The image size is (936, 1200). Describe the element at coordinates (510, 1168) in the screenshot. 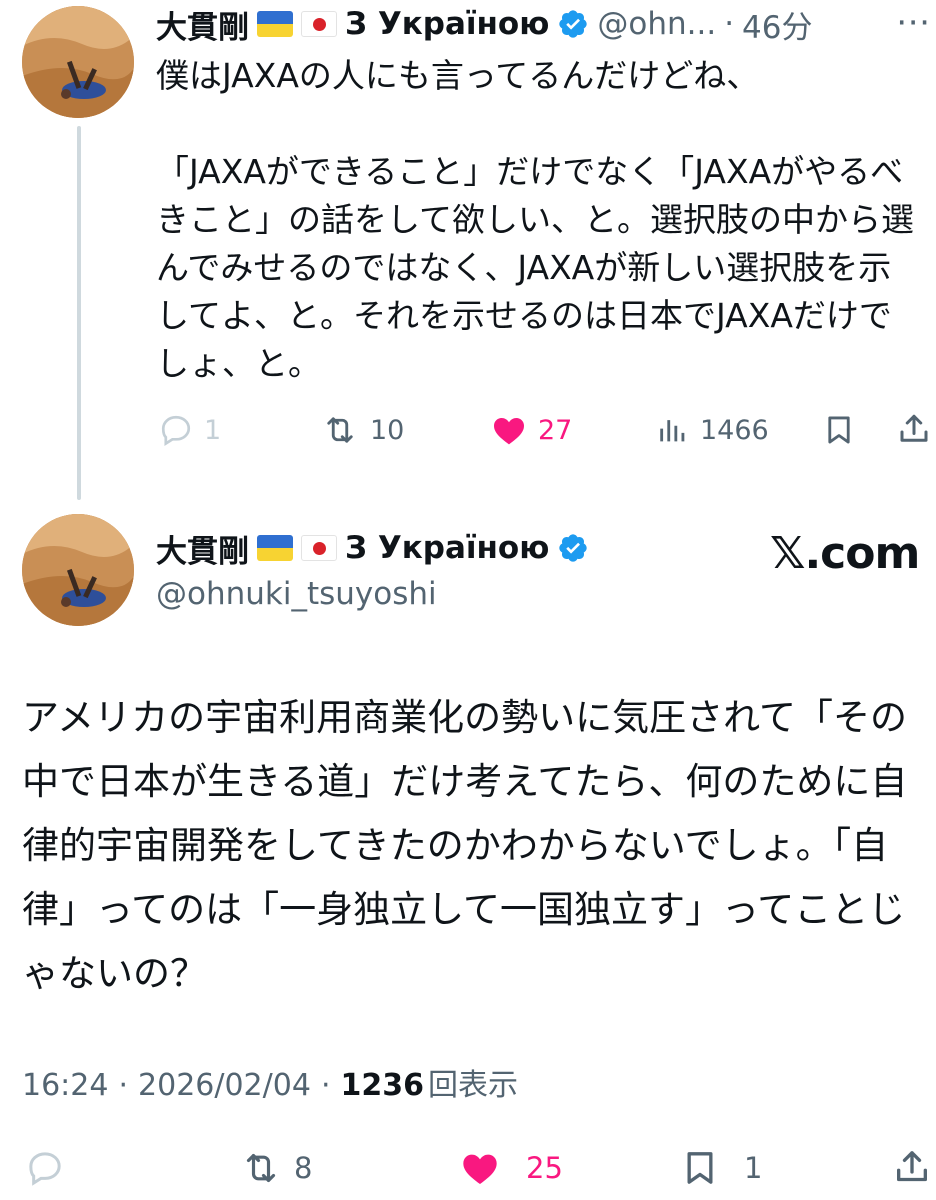

I see `like-button: 25` at that location.